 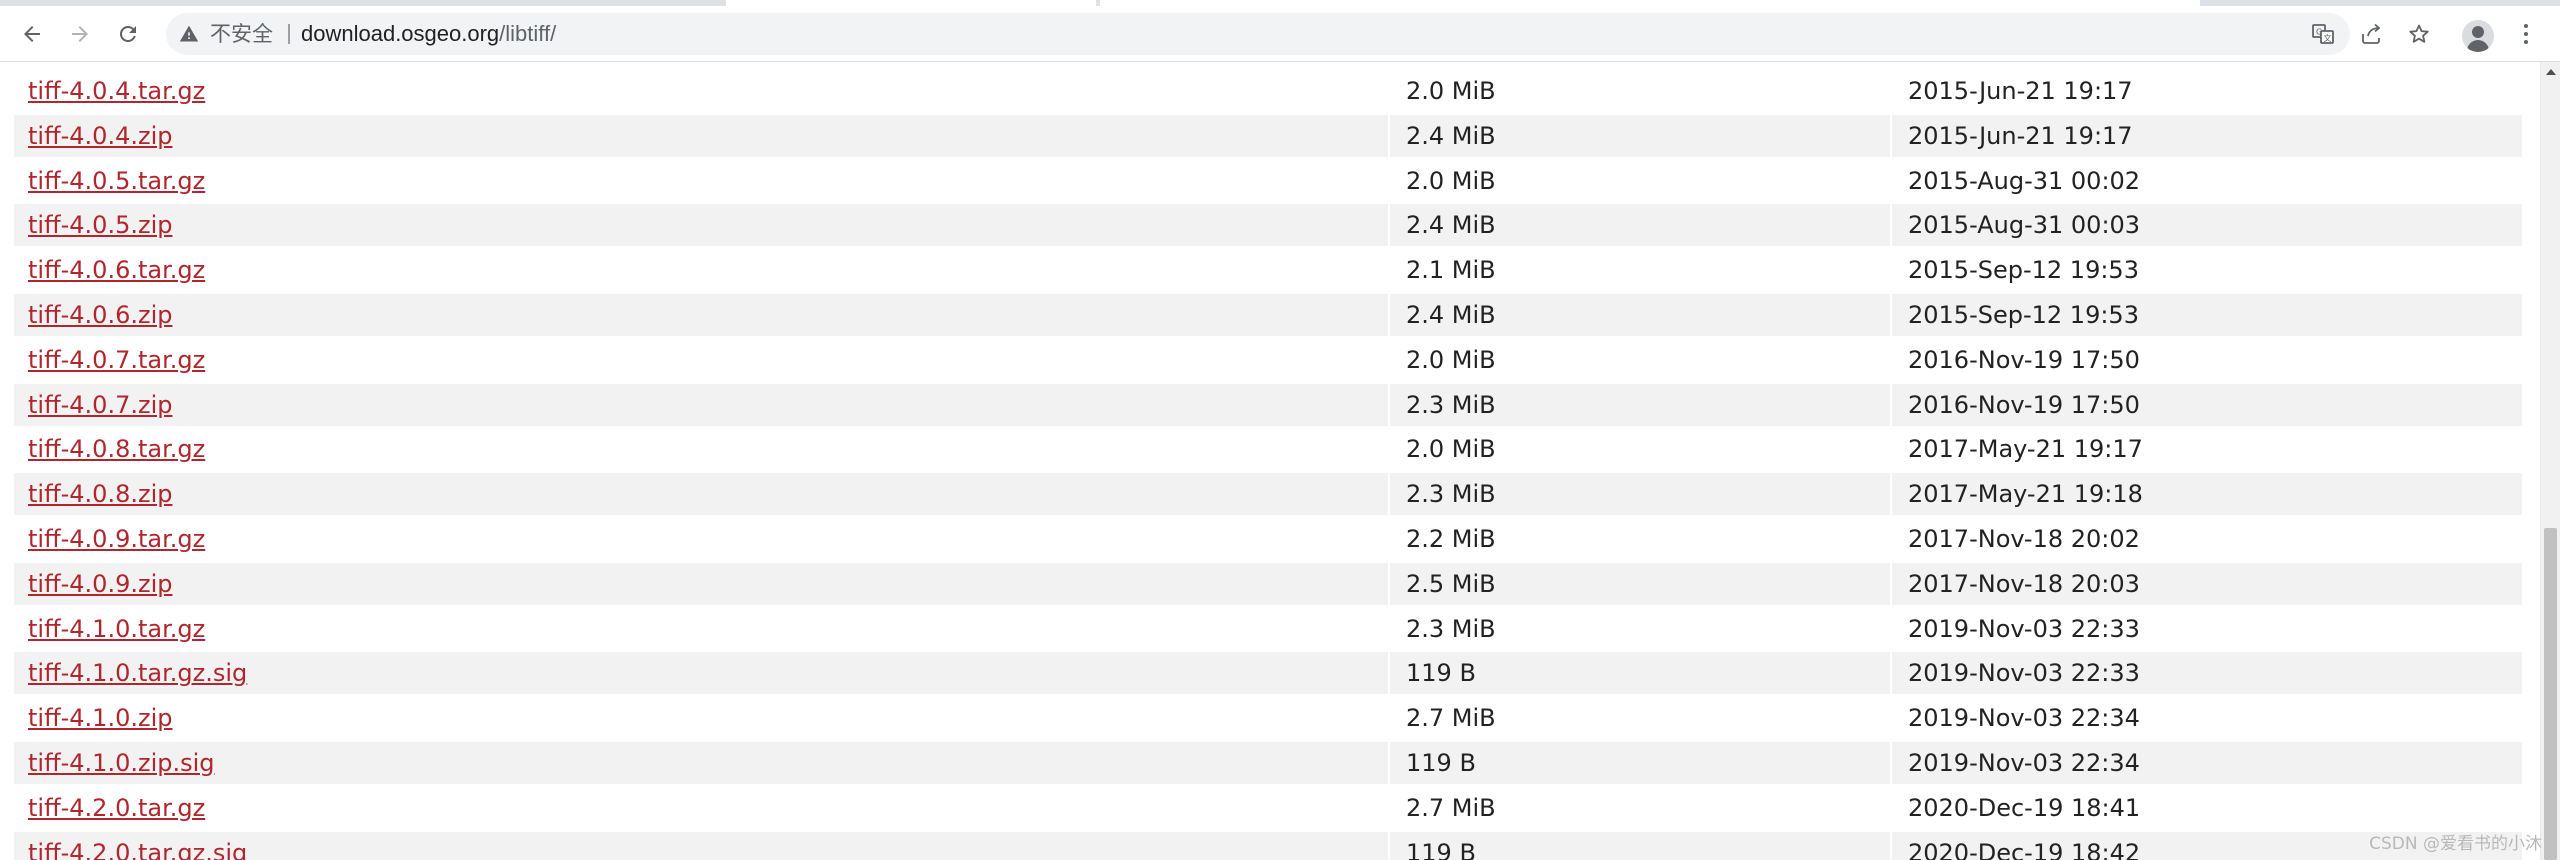 I want to click on file-name-cell: tiff-4.0.8.tar.gz, so click(x=116, y=449).